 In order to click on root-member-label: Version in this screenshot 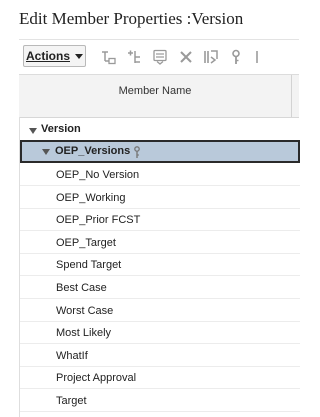, I will do `click(61, 129)`.